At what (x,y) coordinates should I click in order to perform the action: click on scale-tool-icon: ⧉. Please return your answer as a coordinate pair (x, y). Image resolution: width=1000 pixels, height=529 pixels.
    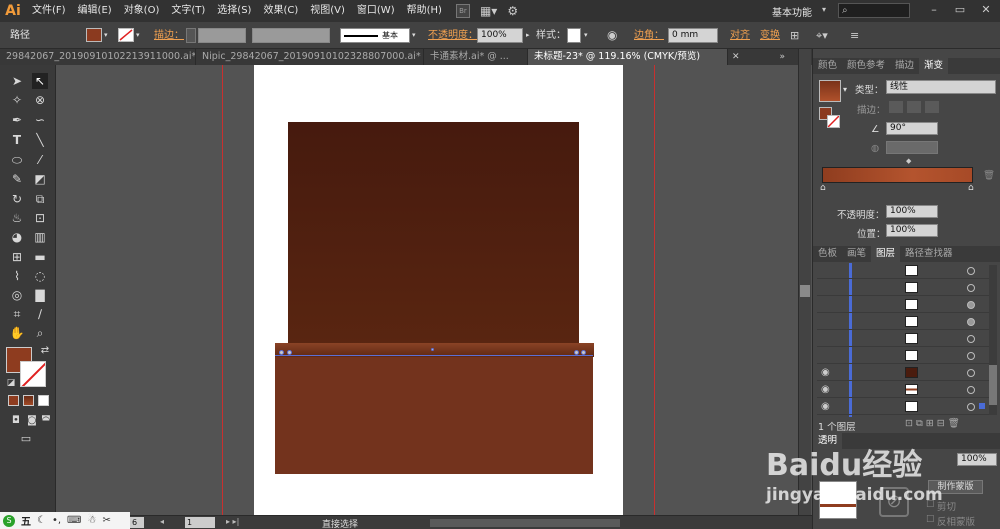
    Looking at the image, I should click on (40, 199).